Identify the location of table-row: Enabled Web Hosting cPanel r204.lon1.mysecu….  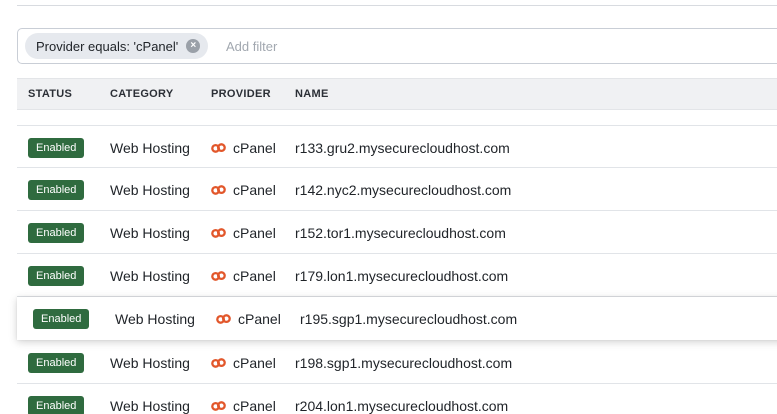
(397, 399).